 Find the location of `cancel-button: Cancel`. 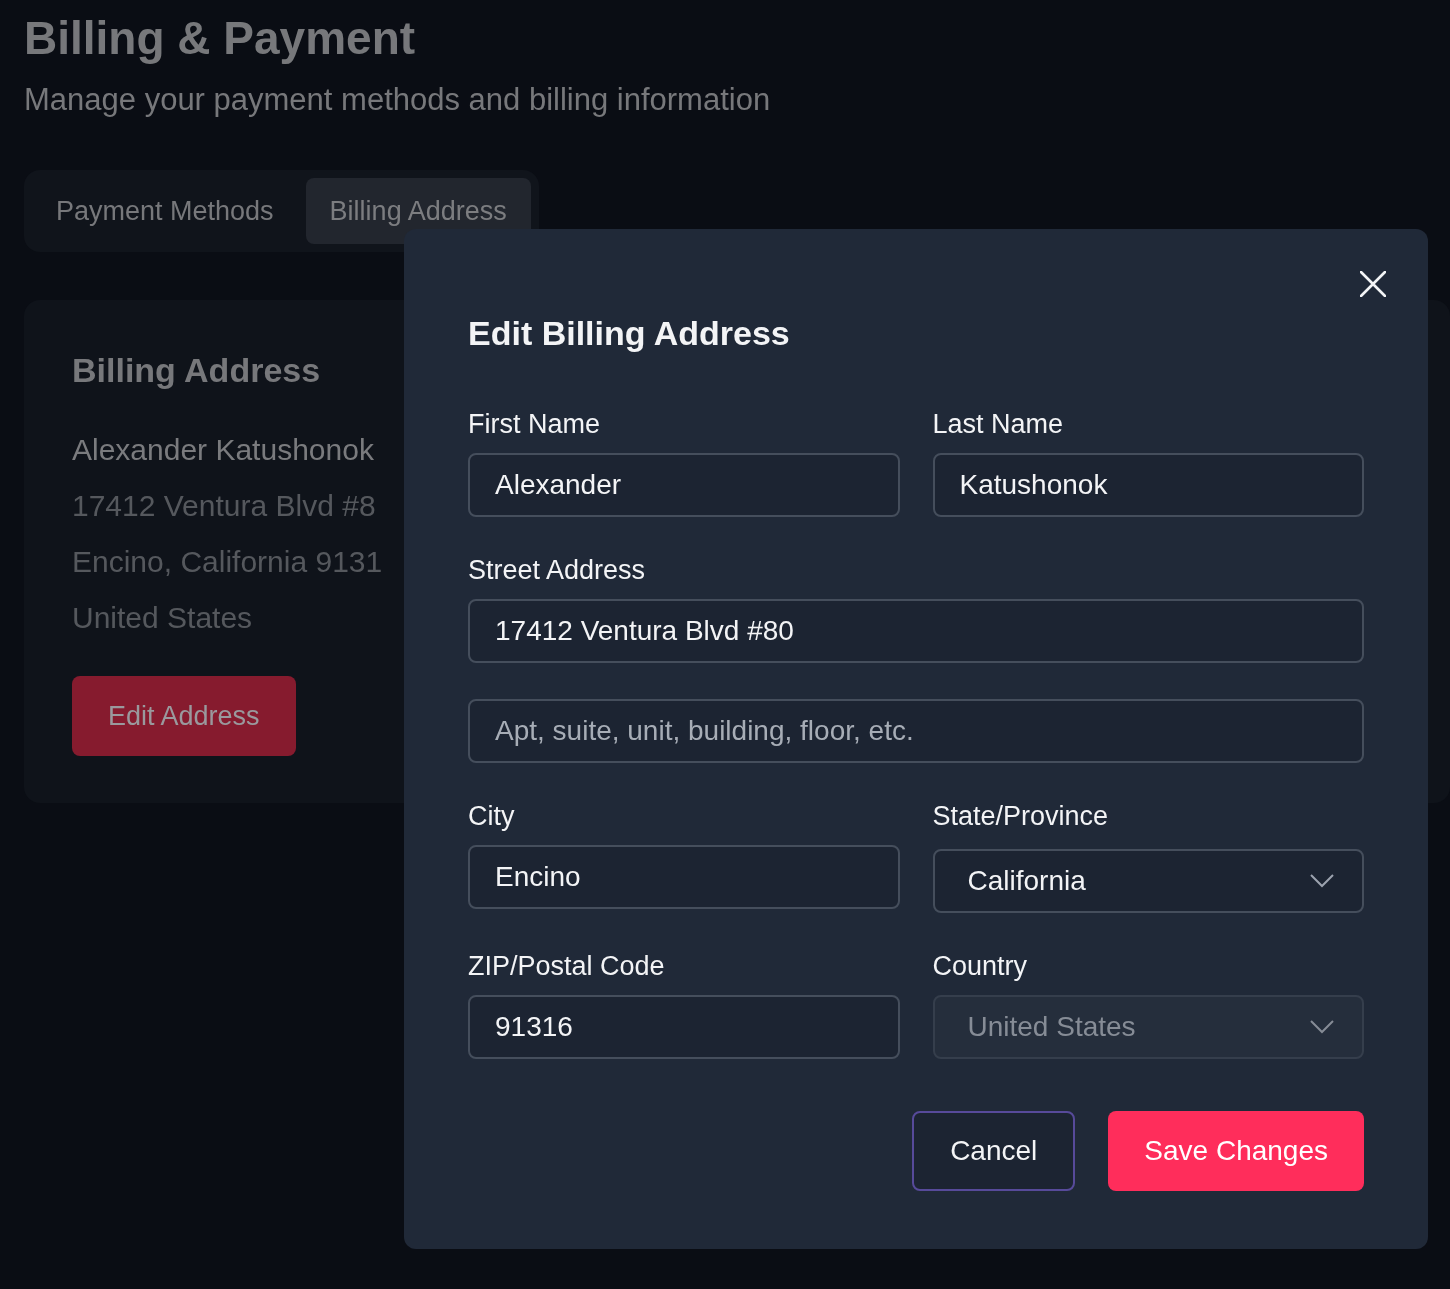

cancel-button: Cancel is located at coordinates (994, 1151).